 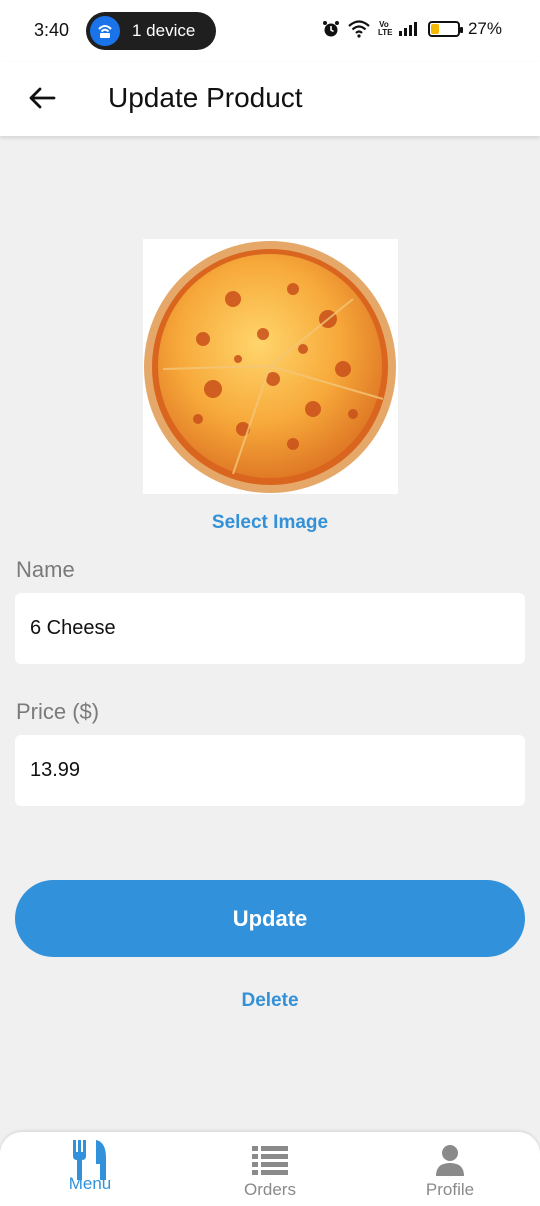 I want to click on delete-button: Delete, so click(x=270, y=1001).